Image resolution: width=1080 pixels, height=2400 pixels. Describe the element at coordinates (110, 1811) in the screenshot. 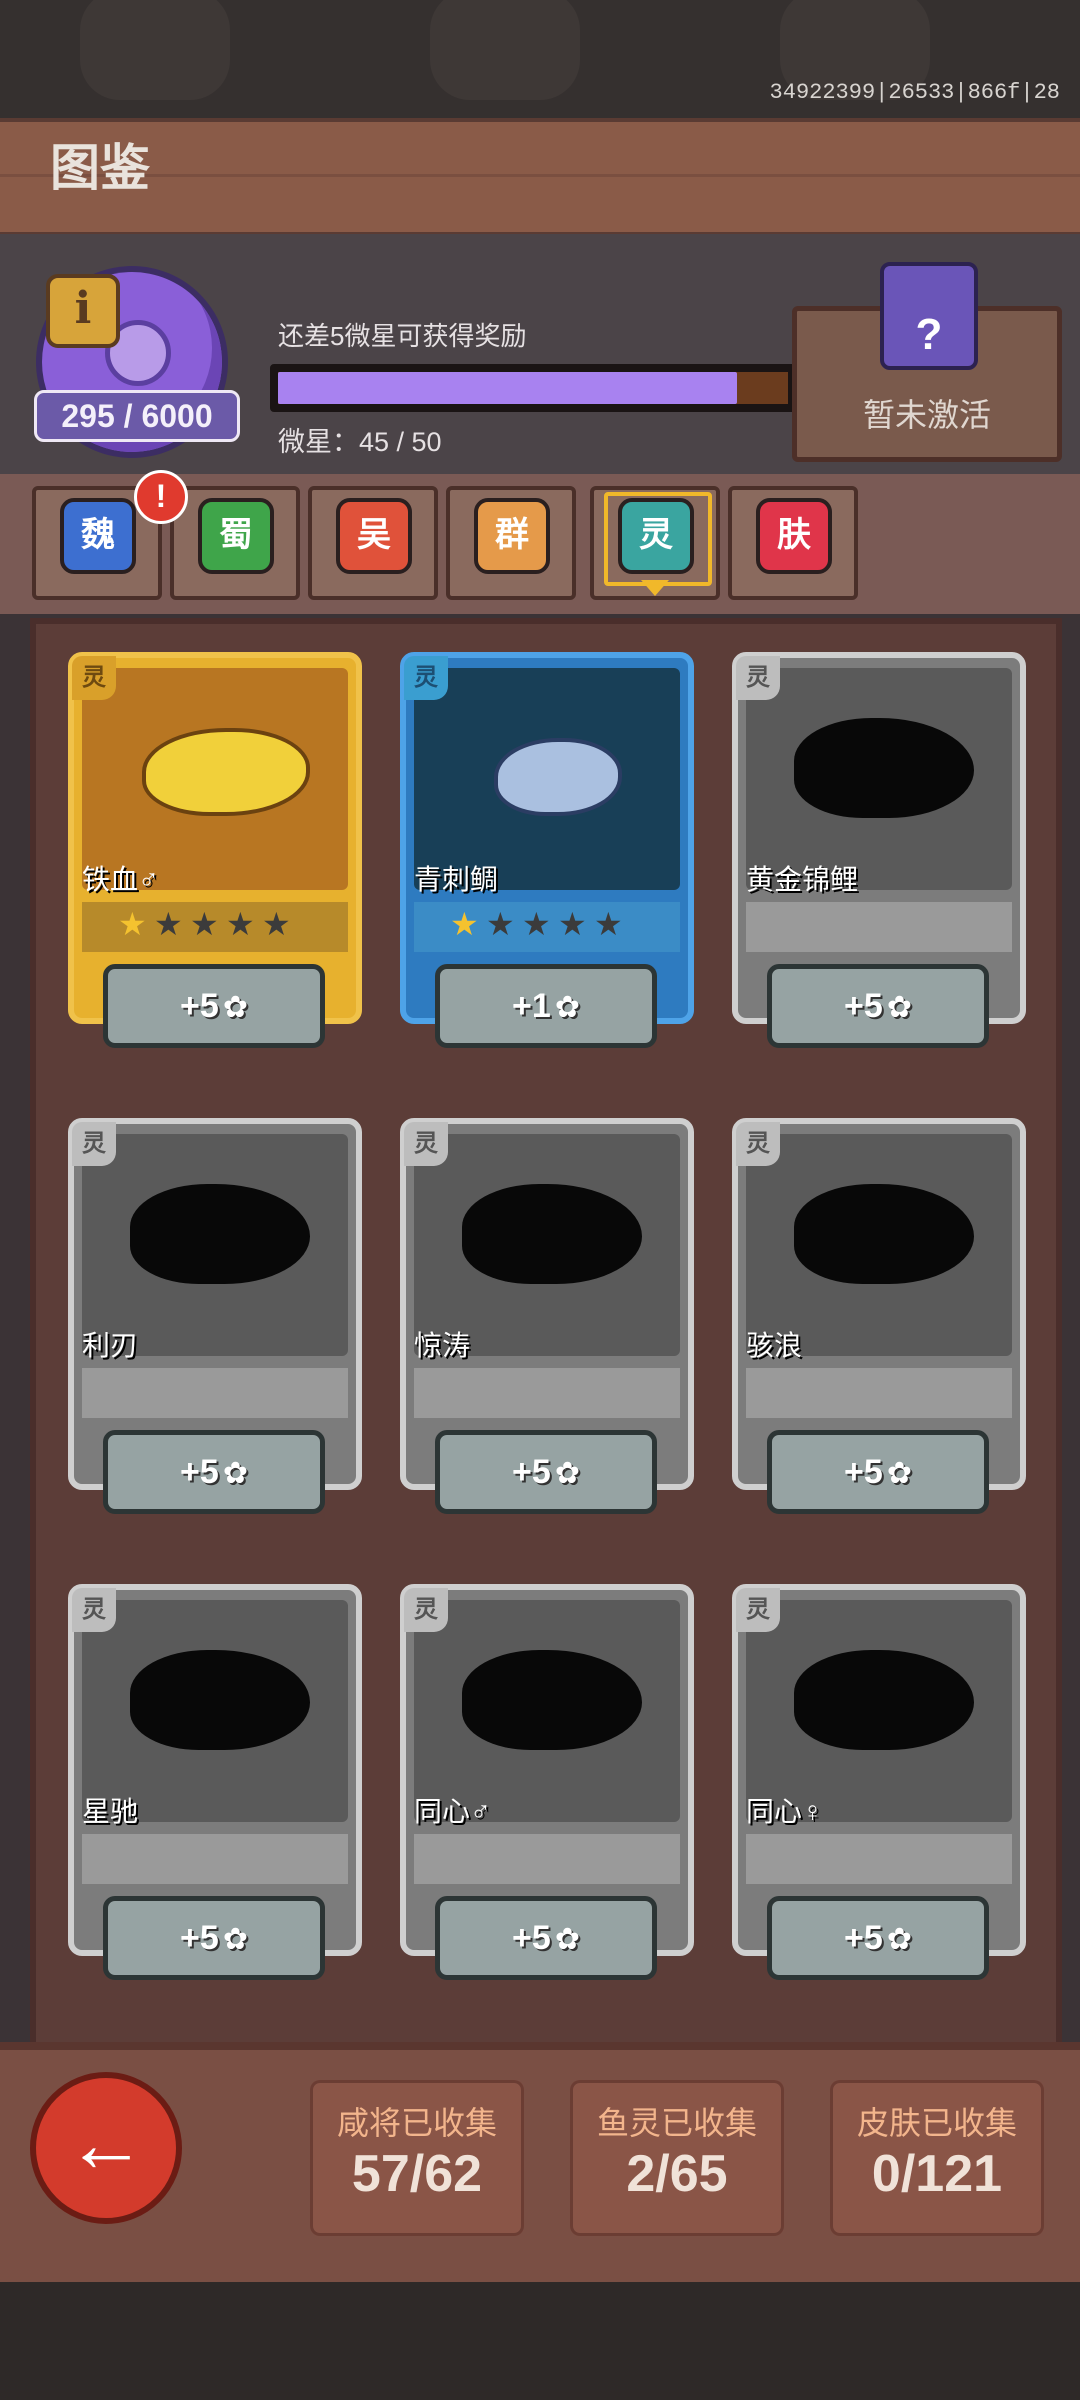

I see `fish-name: 星驰` at that location.